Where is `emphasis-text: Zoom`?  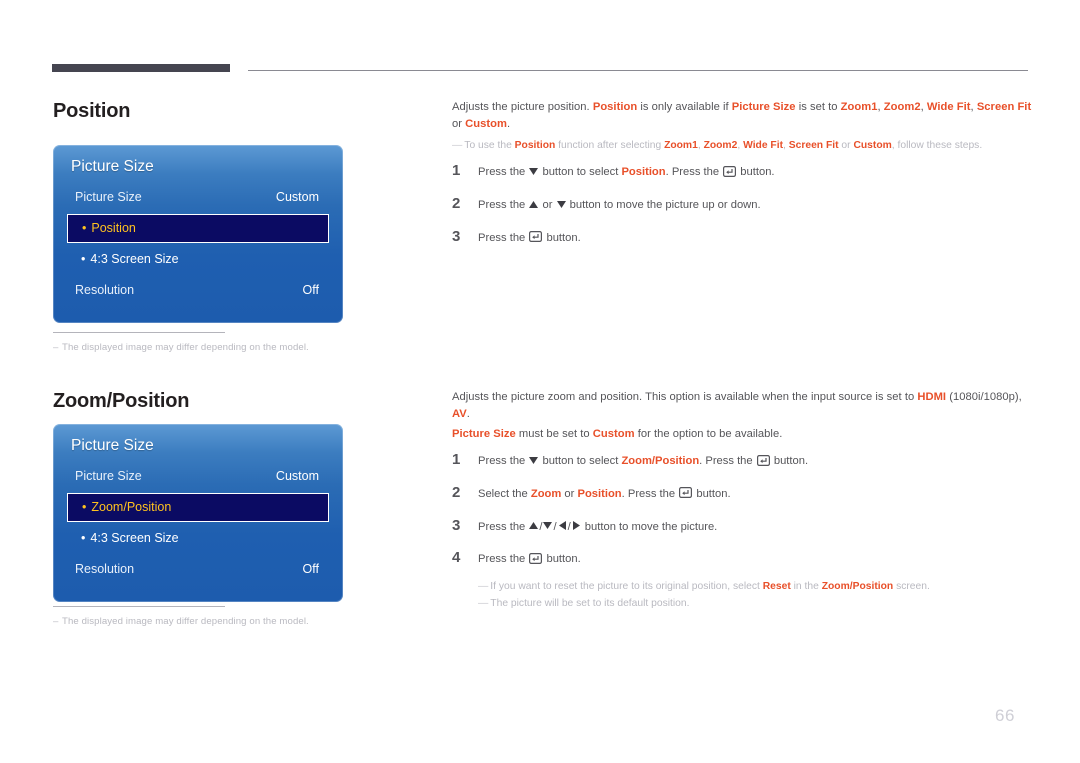 emphasis-text: Zoom is located at coordinates (546, 493).